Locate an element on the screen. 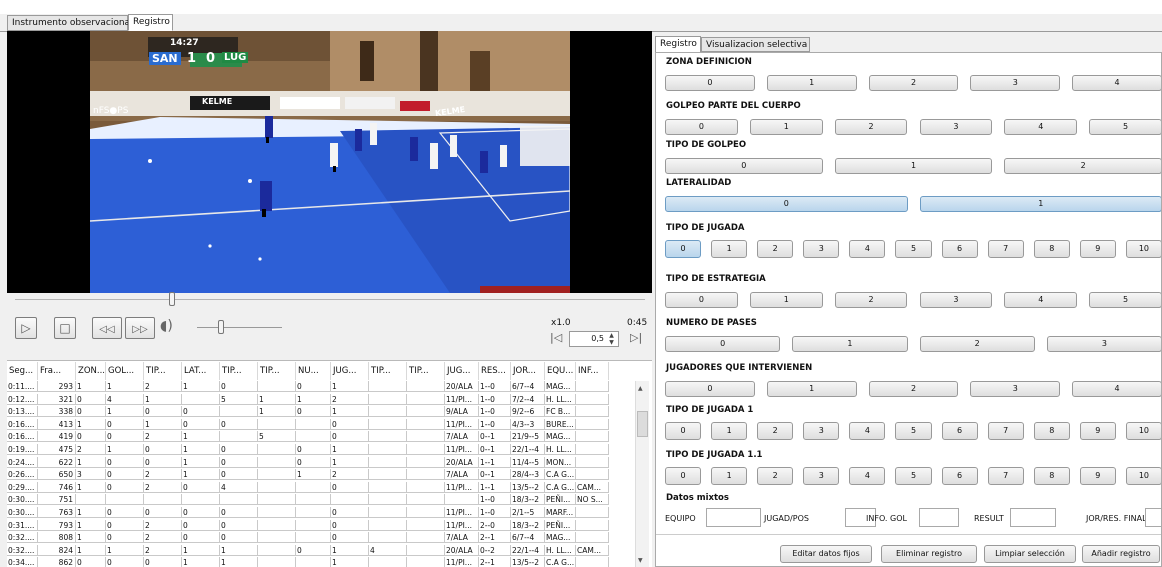  code-button-1-3: 3 is located at coordinates (956, 127).